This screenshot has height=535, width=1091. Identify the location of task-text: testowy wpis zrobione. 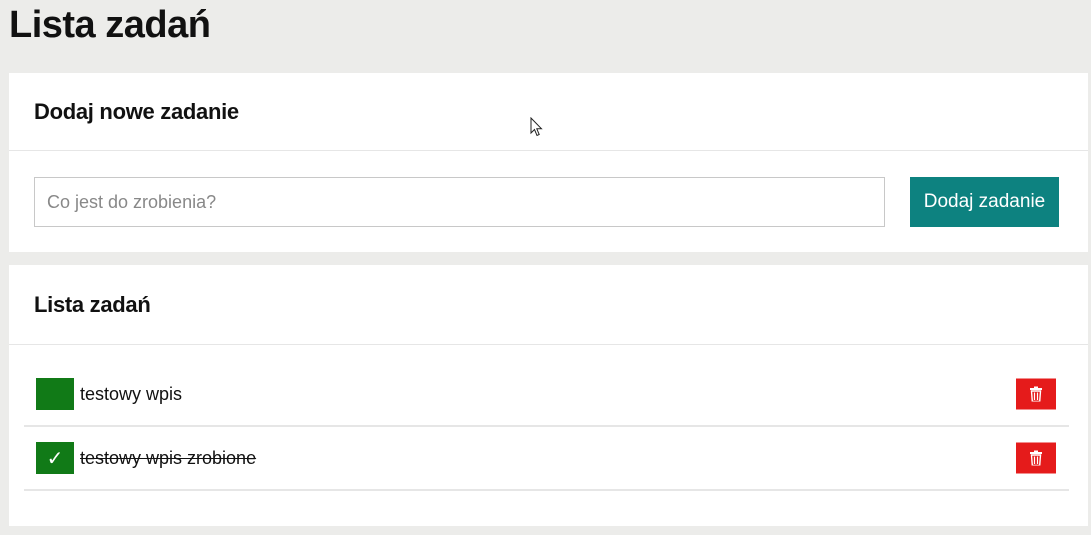
(168, 457).